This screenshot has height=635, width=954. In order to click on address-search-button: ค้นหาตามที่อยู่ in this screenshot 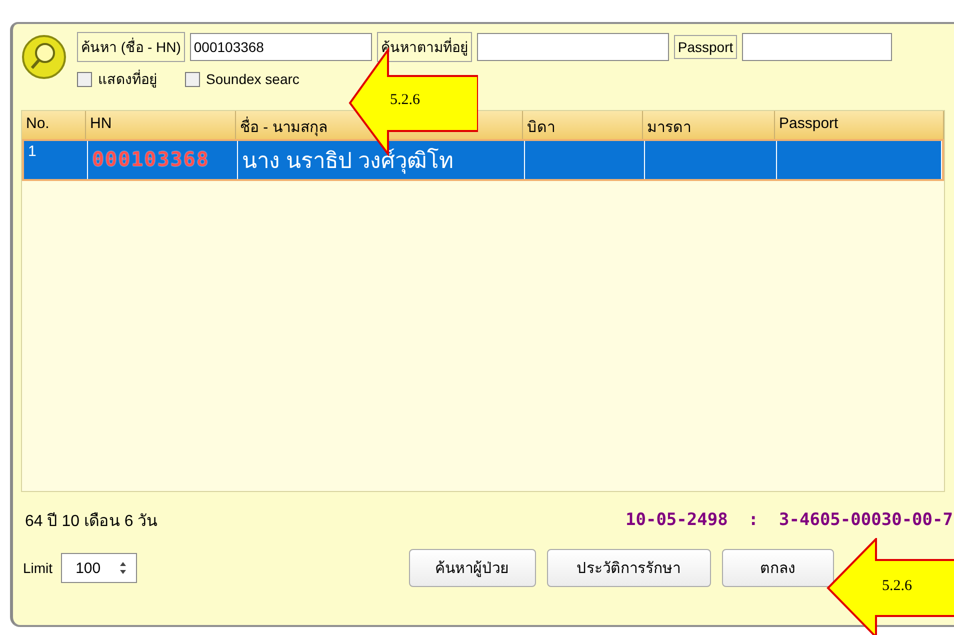, I will do `click(424, 47)`.